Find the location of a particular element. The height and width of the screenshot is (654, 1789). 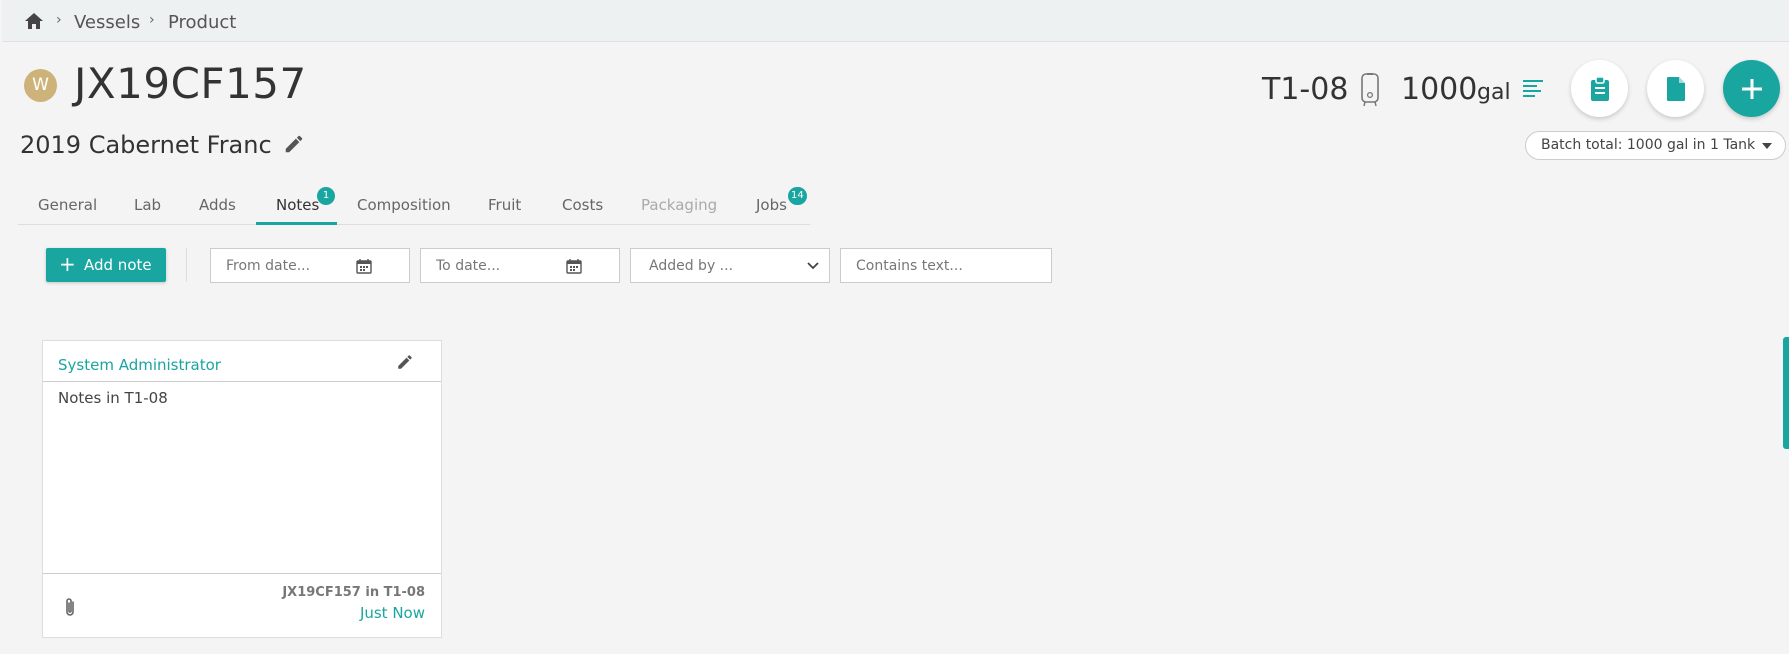

note-text: Notes in T1-08 is located at coordinates (113, 398).